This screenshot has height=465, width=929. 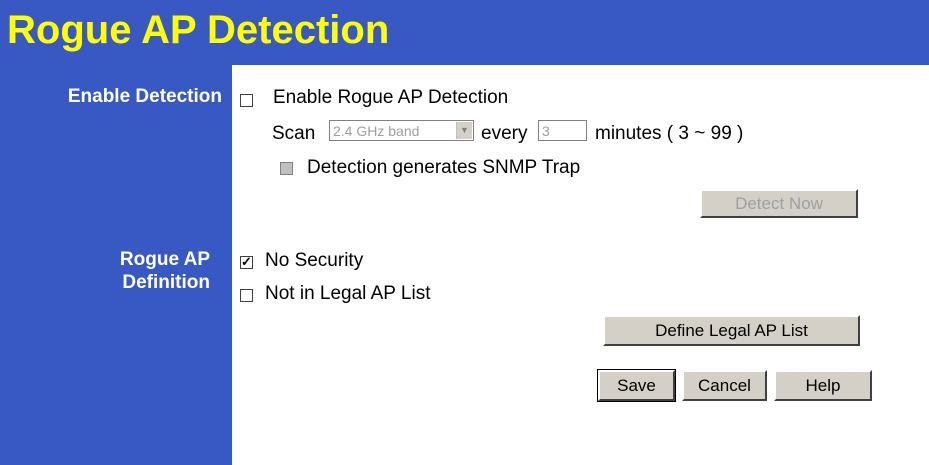 What do you see at coordinates (348, 293) in the screenshot?
I see `not-legal-ap-label: Not in Legal AP List` at bounding box center [348, 293].